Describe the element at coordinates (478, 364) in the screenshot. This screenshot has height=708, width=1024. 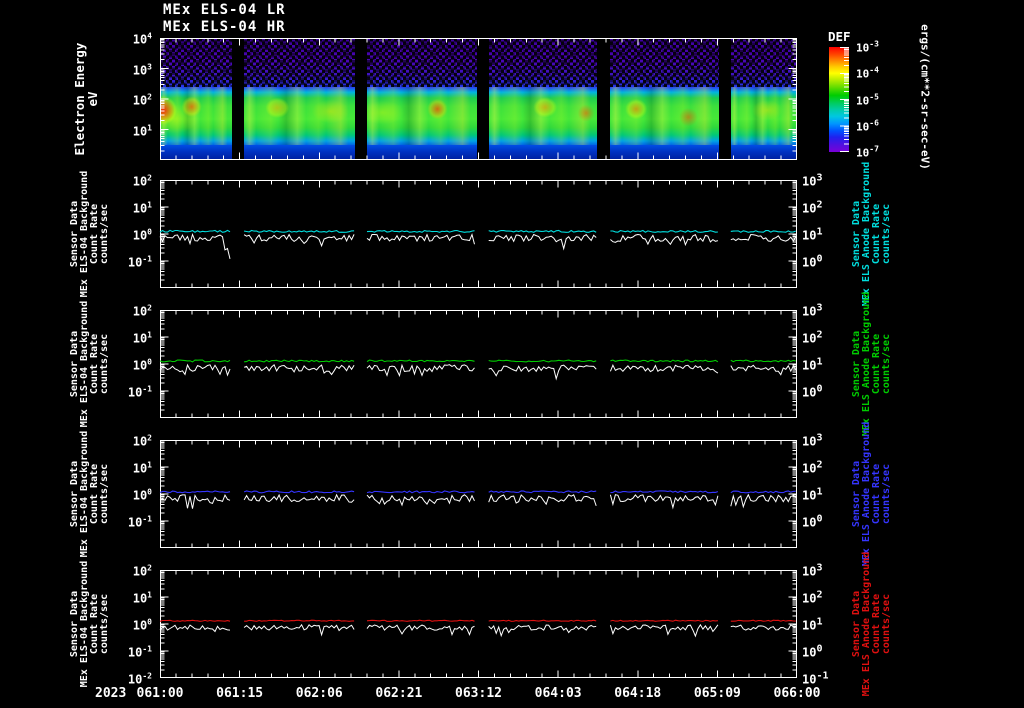
I see `line-panel-green` at that location.